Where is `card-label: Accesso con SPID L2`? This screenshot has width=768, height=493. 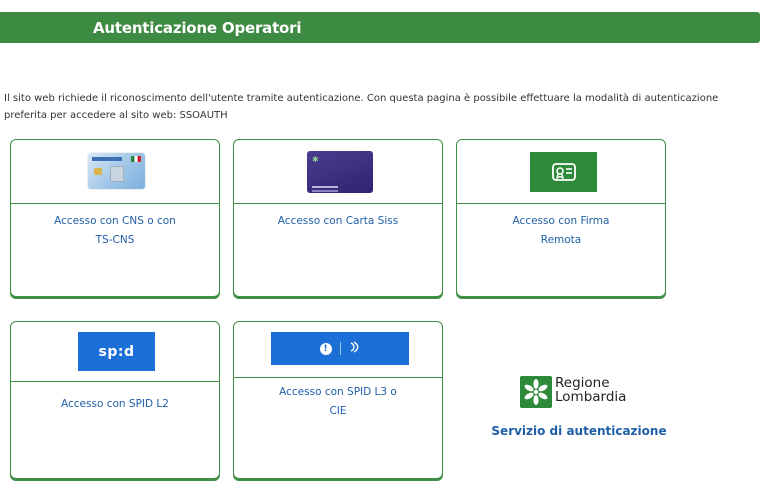 card-label: Accesso con SPID L2 is located at coordinates (115, 404).